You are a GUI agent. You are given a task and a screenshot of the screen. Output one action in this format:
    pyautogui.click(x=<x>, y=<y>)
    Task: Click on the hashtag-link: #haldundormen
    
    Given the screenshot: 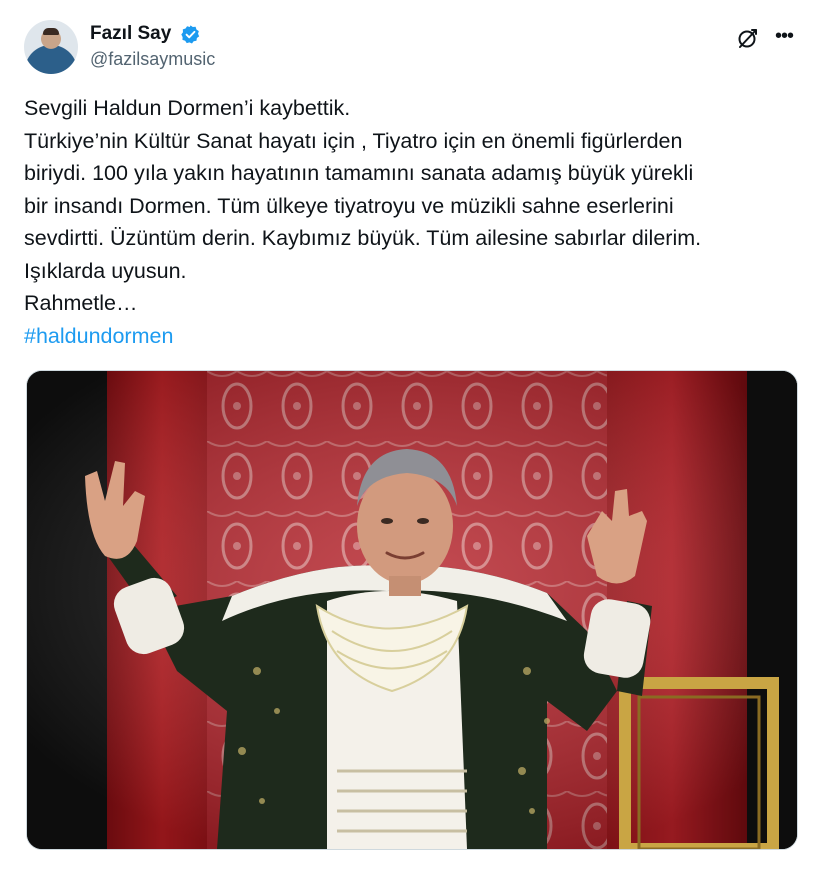 What is the action you would take?
    pyautogui.click(x=414, y=336)
    